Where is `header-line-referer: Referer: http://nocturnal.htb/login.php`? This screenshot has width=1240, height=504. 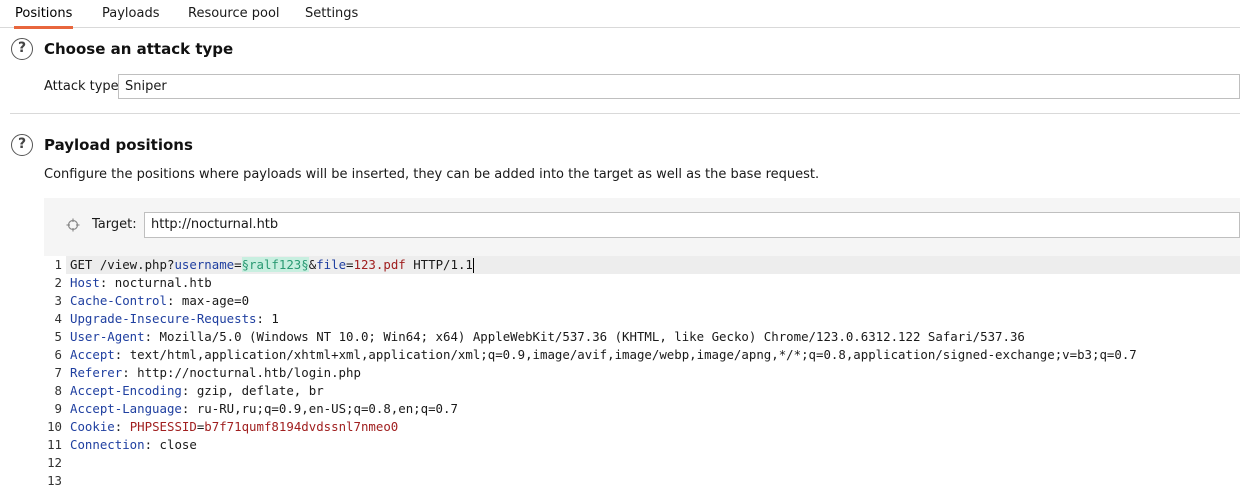 header-line-referer: Referer: http://nocturnal.htb/login.php is located at coordinates (215, 372).